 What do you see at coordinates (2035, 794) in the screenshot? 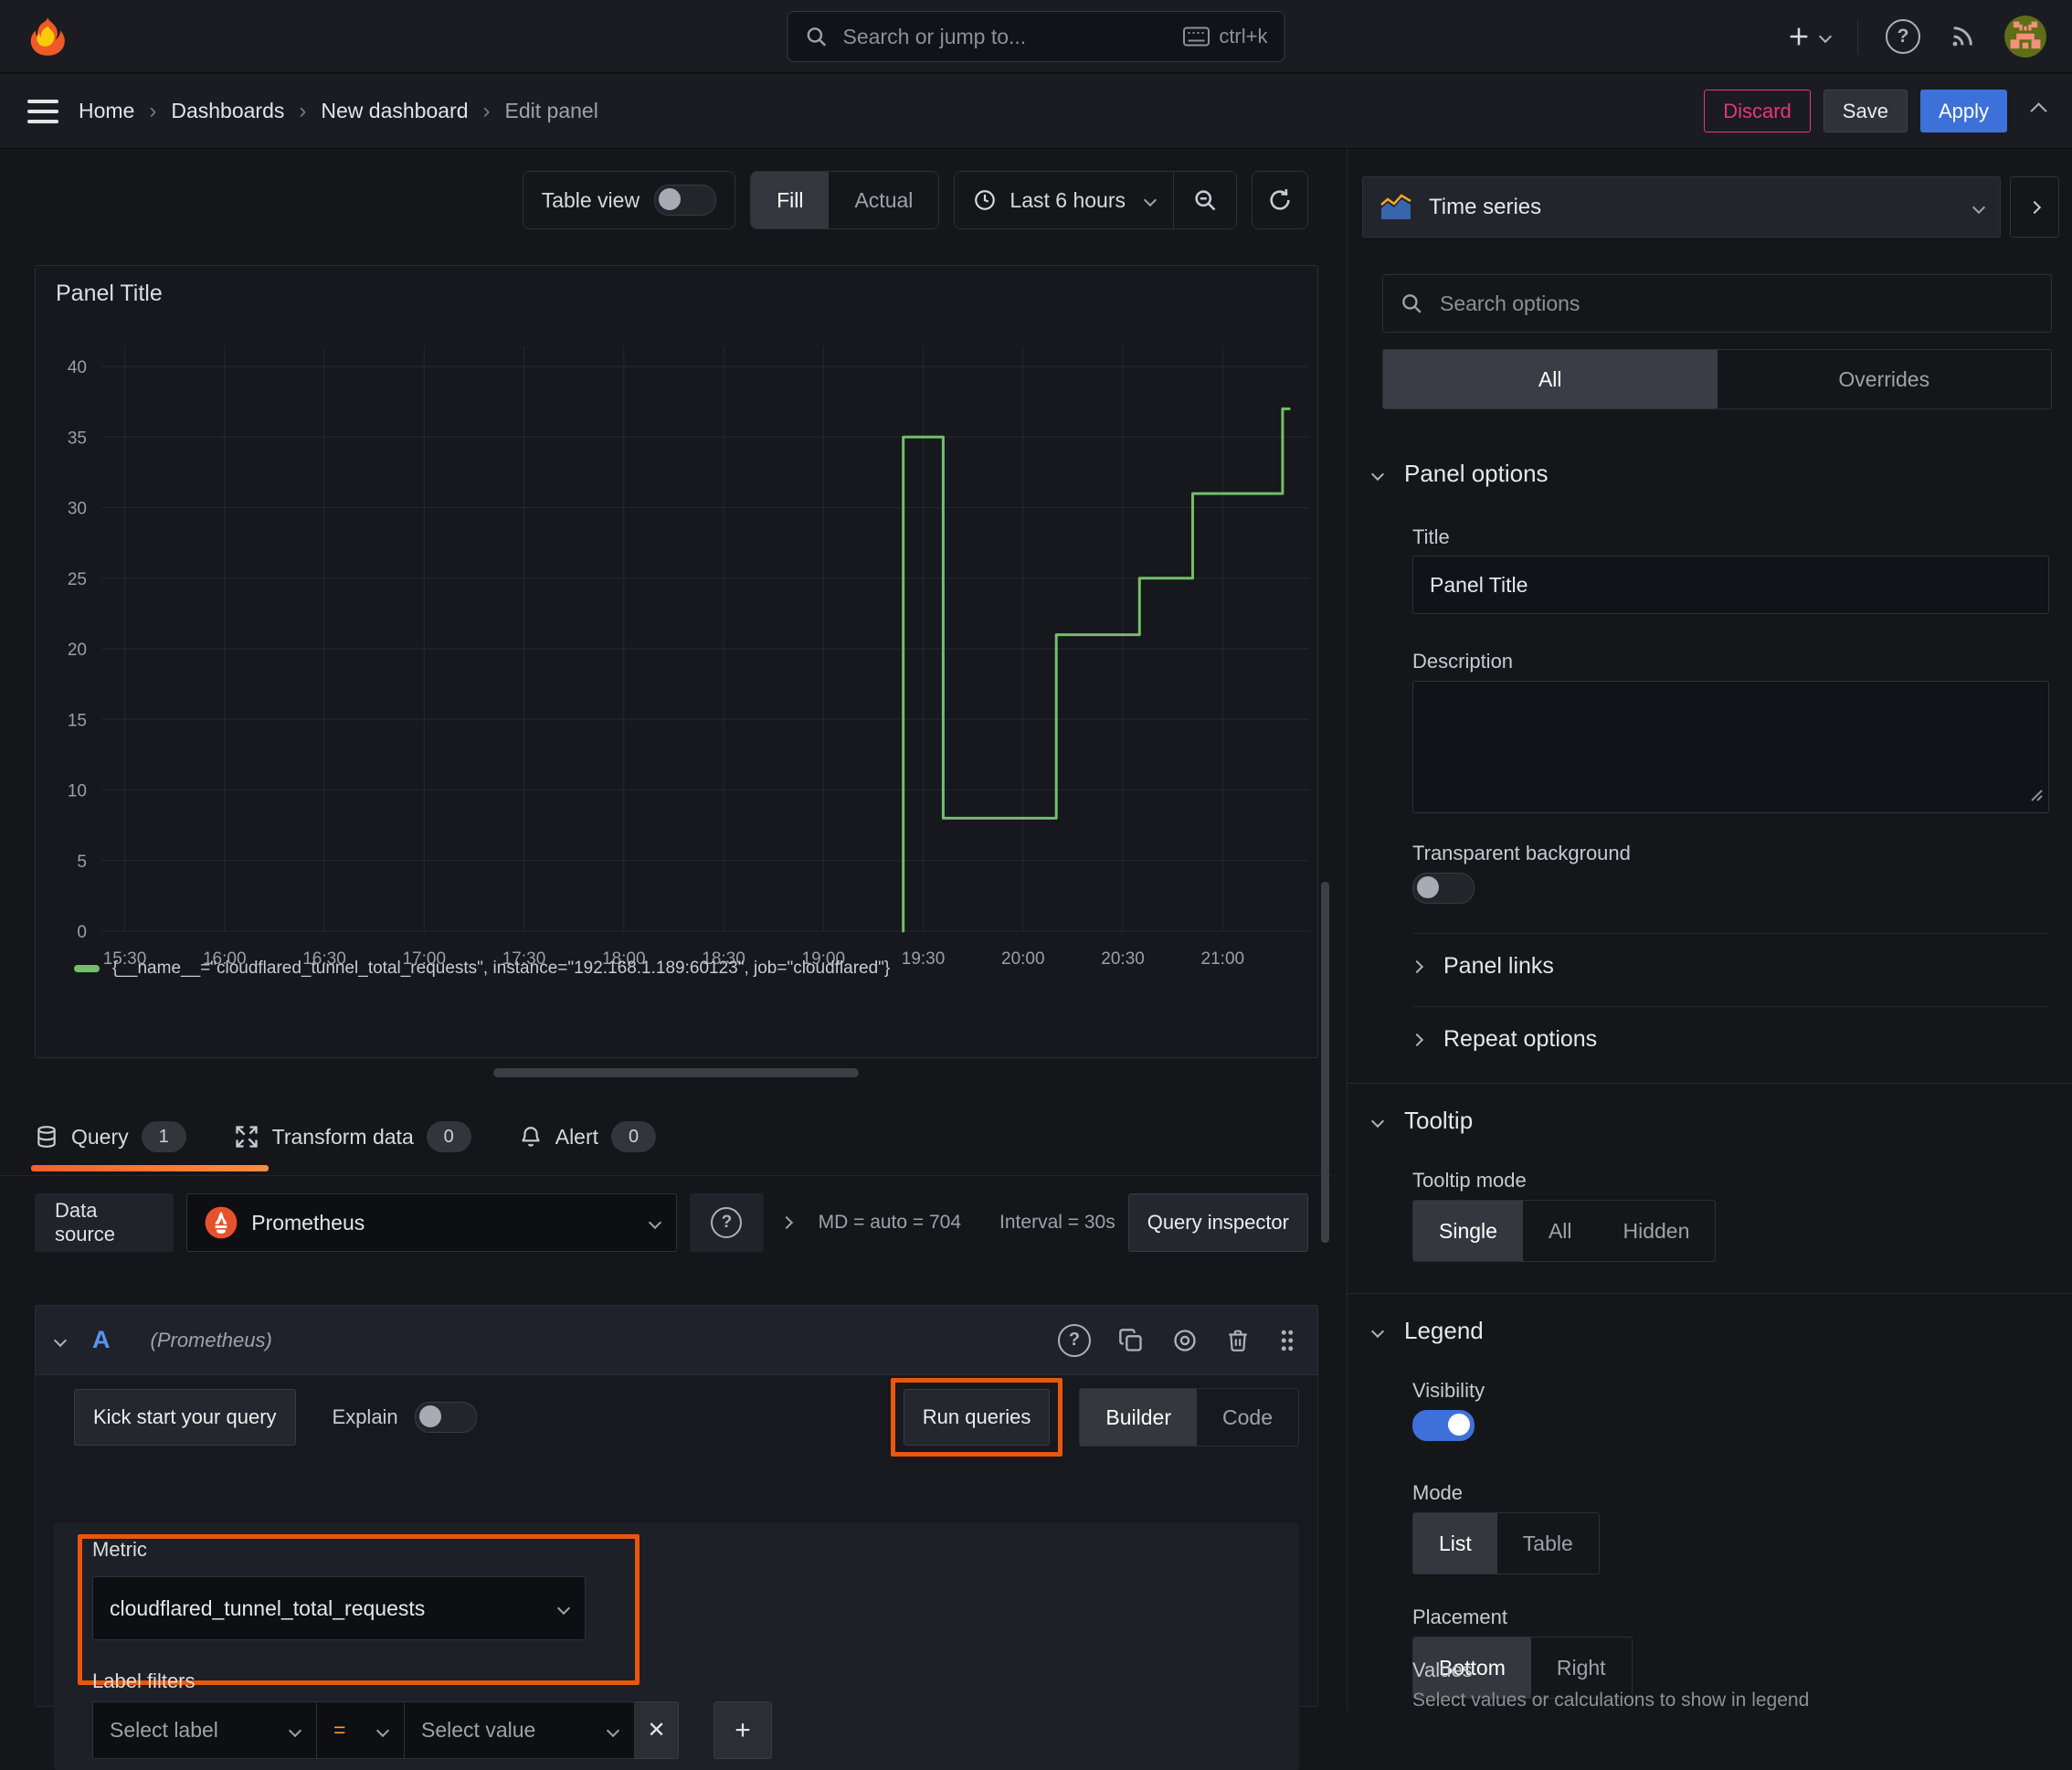
I see `resize-grip-icon` at bounding box center [2035, 794].